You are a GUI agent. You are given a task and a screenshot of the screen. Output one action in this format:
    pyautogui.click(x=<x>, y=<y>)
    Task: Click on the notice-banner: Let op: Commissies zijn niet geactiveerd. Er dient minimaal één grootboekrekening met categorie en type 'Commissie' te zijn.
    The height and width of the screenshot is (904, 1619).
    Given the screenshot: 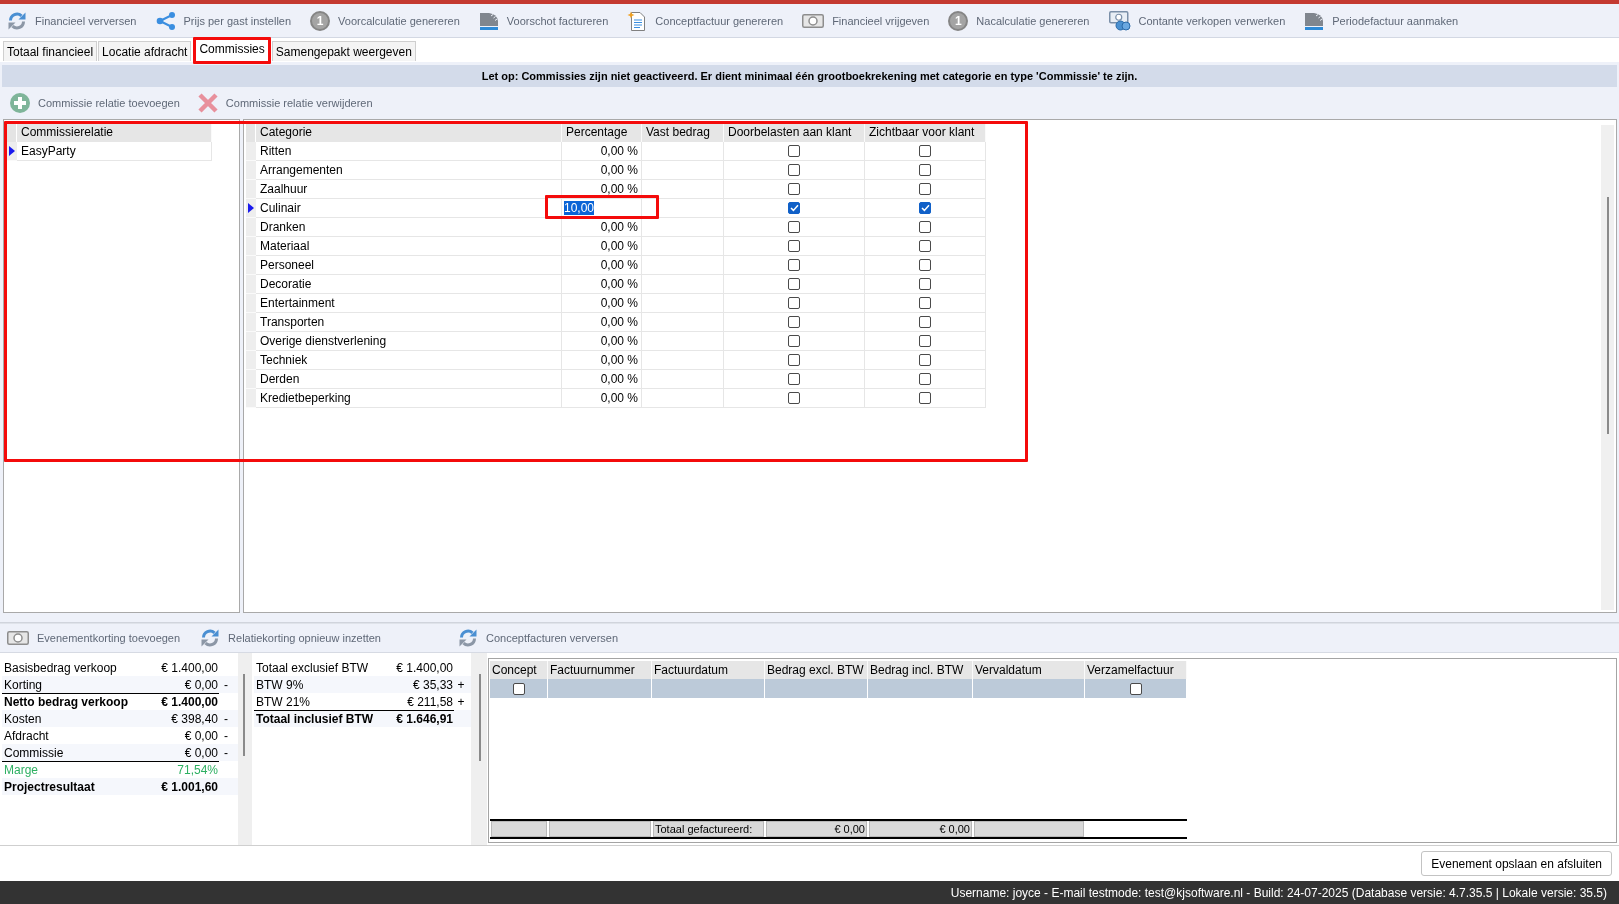 What is the action you would take?
    pyautogui.click(x=809, y=76)
    